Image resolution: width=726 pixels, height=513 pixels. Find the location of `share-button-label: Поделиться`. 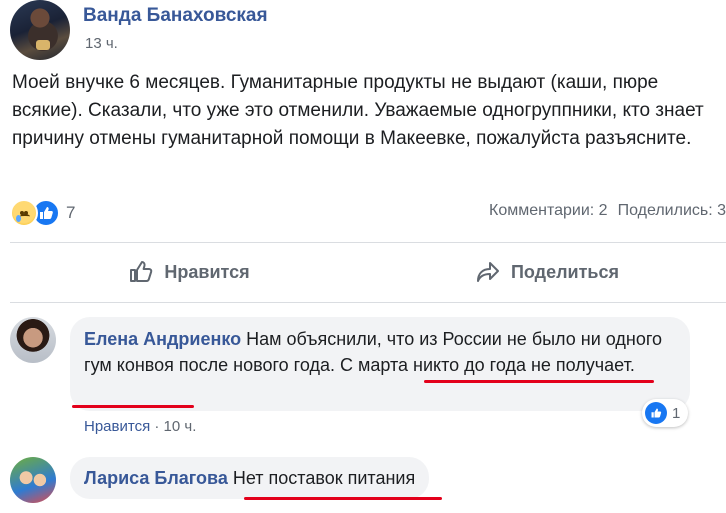

share-button-label: Поделиться is located at coordinates (565, 271).